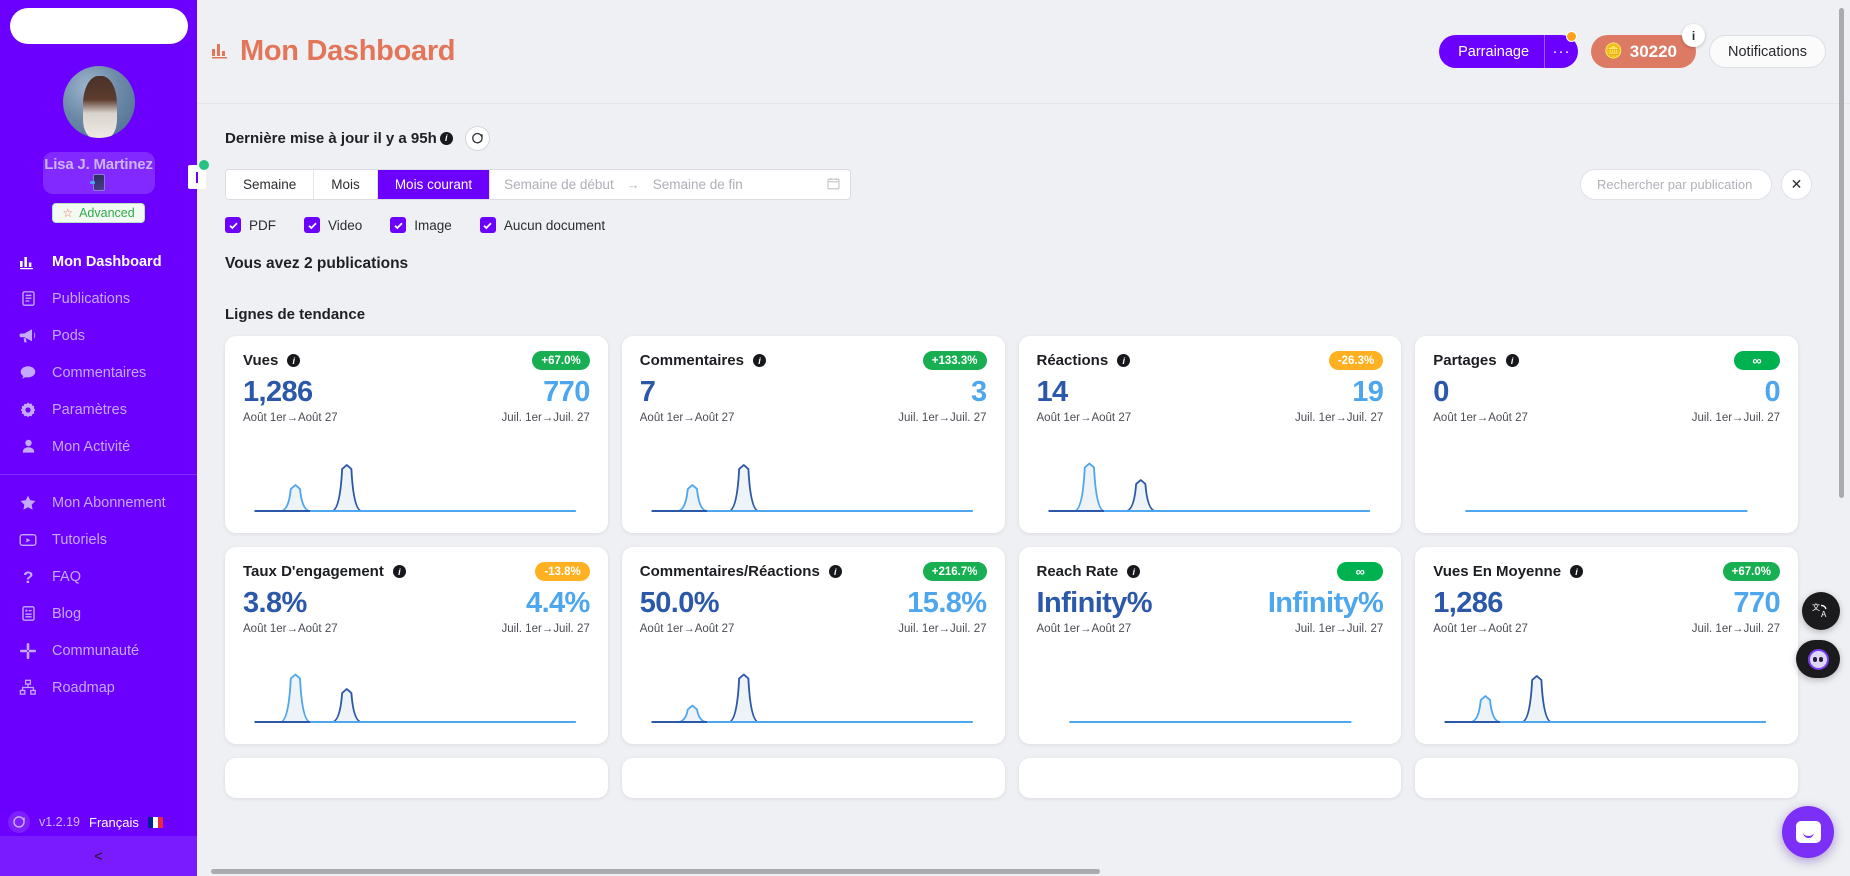 The width and height of the screenshot is (1850, 876). I want to click on checkbox-aucun-document: Aucun document, so click(542, 225).